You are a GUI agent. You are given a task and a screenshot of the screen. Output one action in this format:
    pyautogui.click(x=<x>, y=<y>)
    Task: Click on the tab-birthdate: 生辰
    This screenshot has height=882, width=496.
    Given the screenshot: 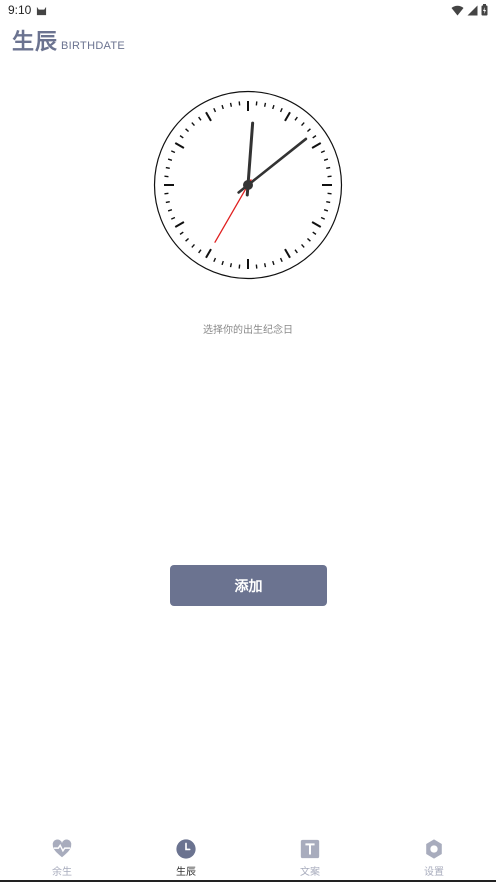 What is the action you would take?
    pyautogui.click(x=186, y=856)
    